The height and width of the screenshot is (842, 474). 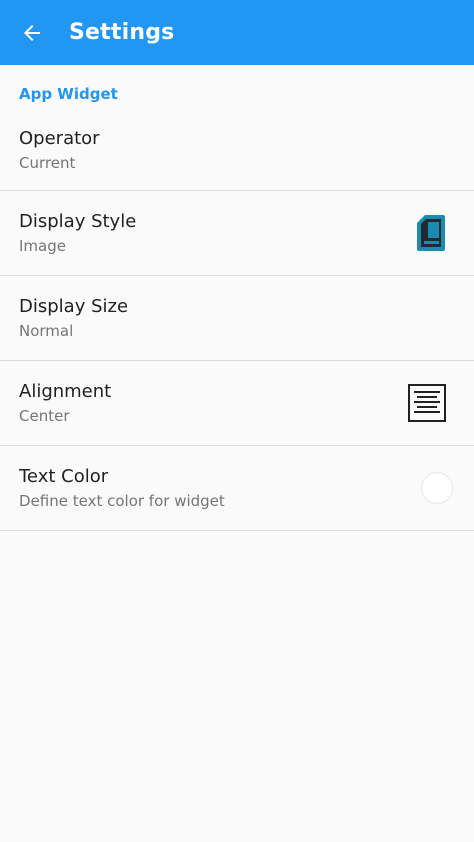 I want to click on pref-text-color-title: Text Color, so click(x=64, y=476).